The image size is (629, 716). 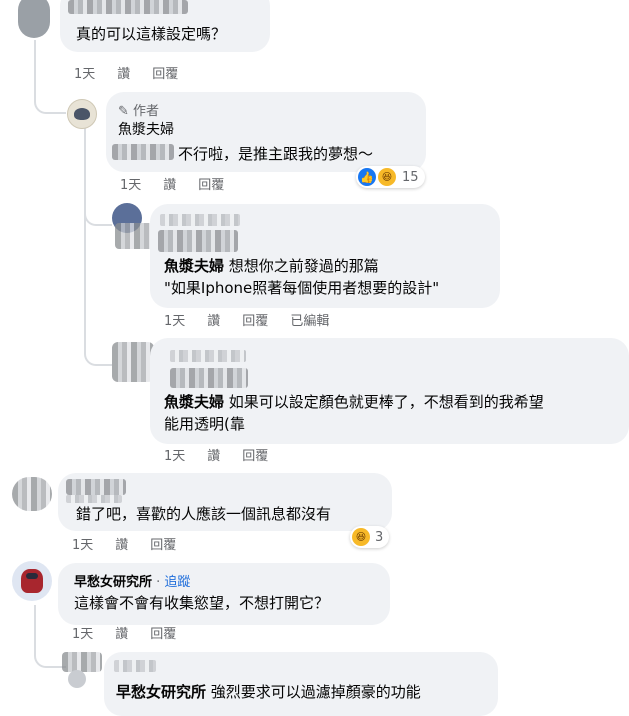 What do you see at coordinates (161, 692) in the screenshot?
I see `mention-link: 早愁女研究所` at bounding box center [161, 692].